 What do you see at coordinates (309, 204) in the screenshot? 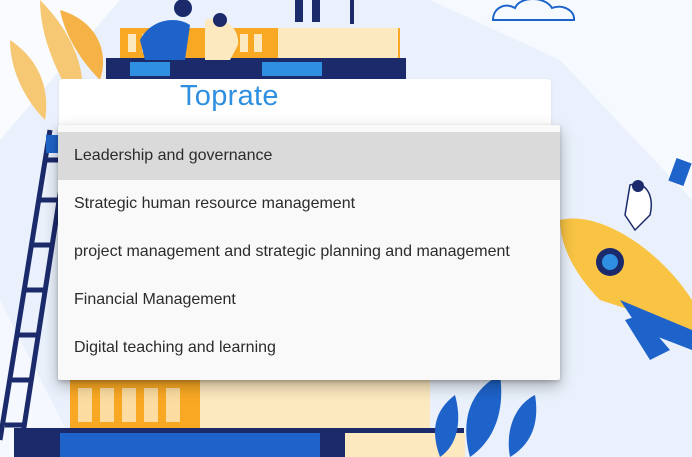
I see `option-strategic-hr-management: Strategic human resource management` at bounding box center [309, 204].